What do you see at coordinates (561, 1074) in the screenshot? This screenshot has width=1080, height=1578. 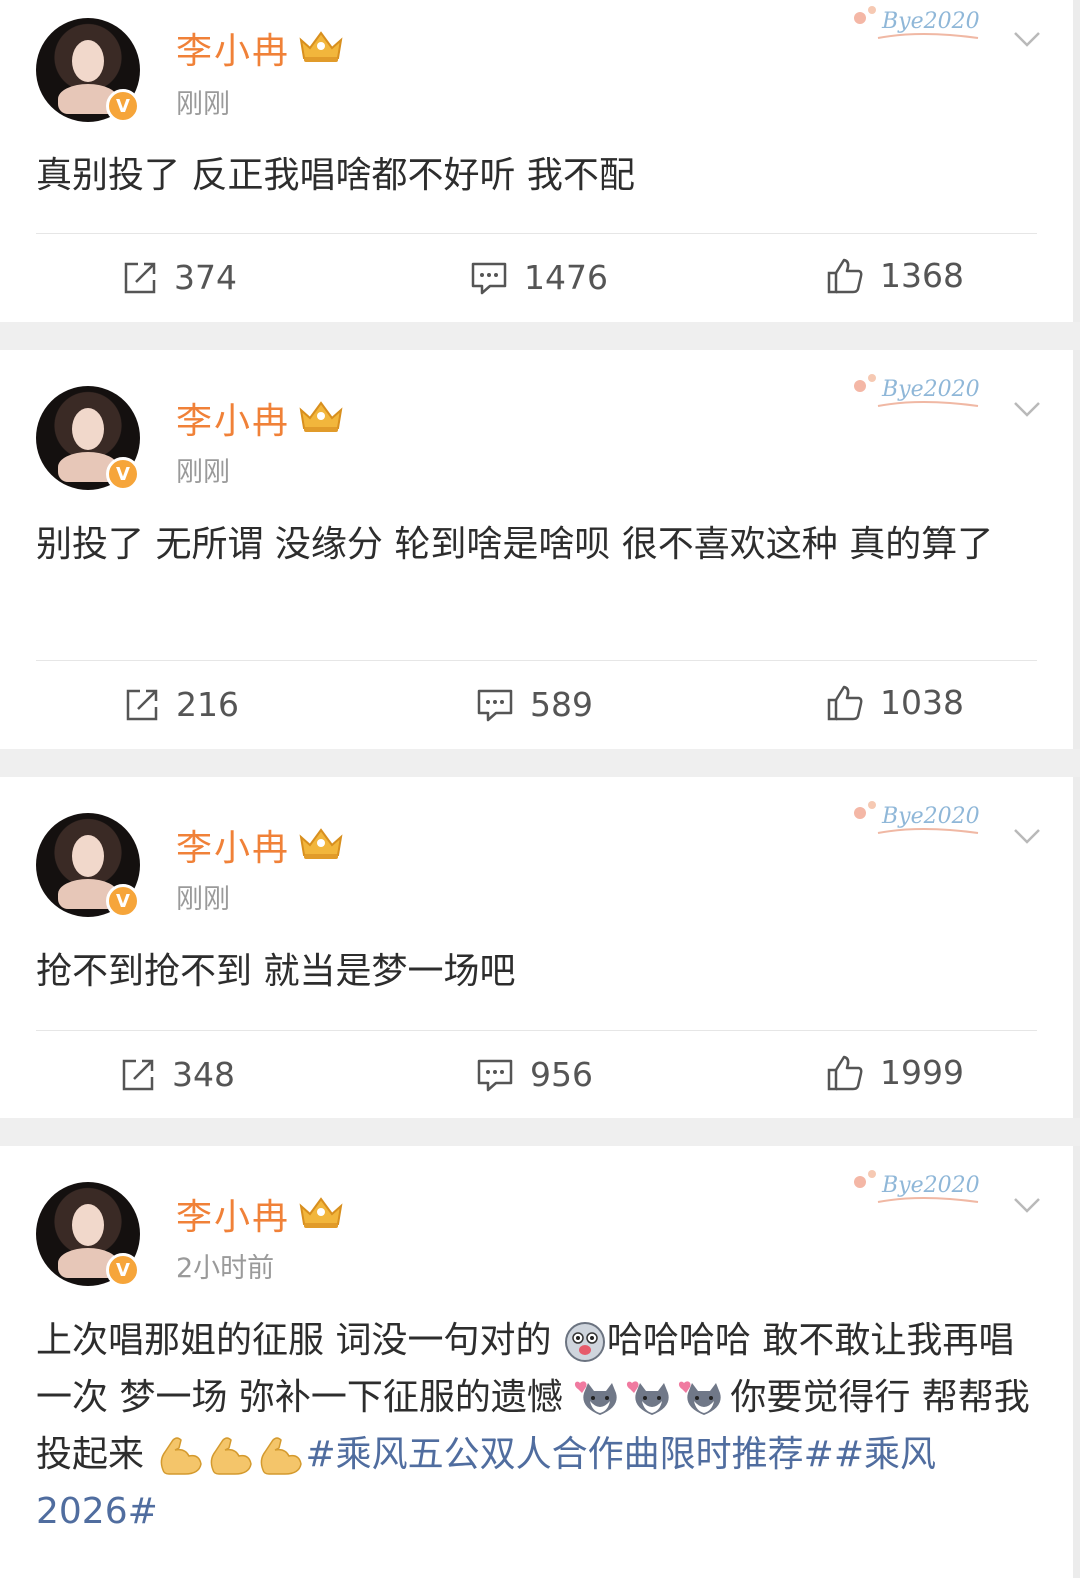 I see `comment-count: 956` at bounding box center [561, 1074].